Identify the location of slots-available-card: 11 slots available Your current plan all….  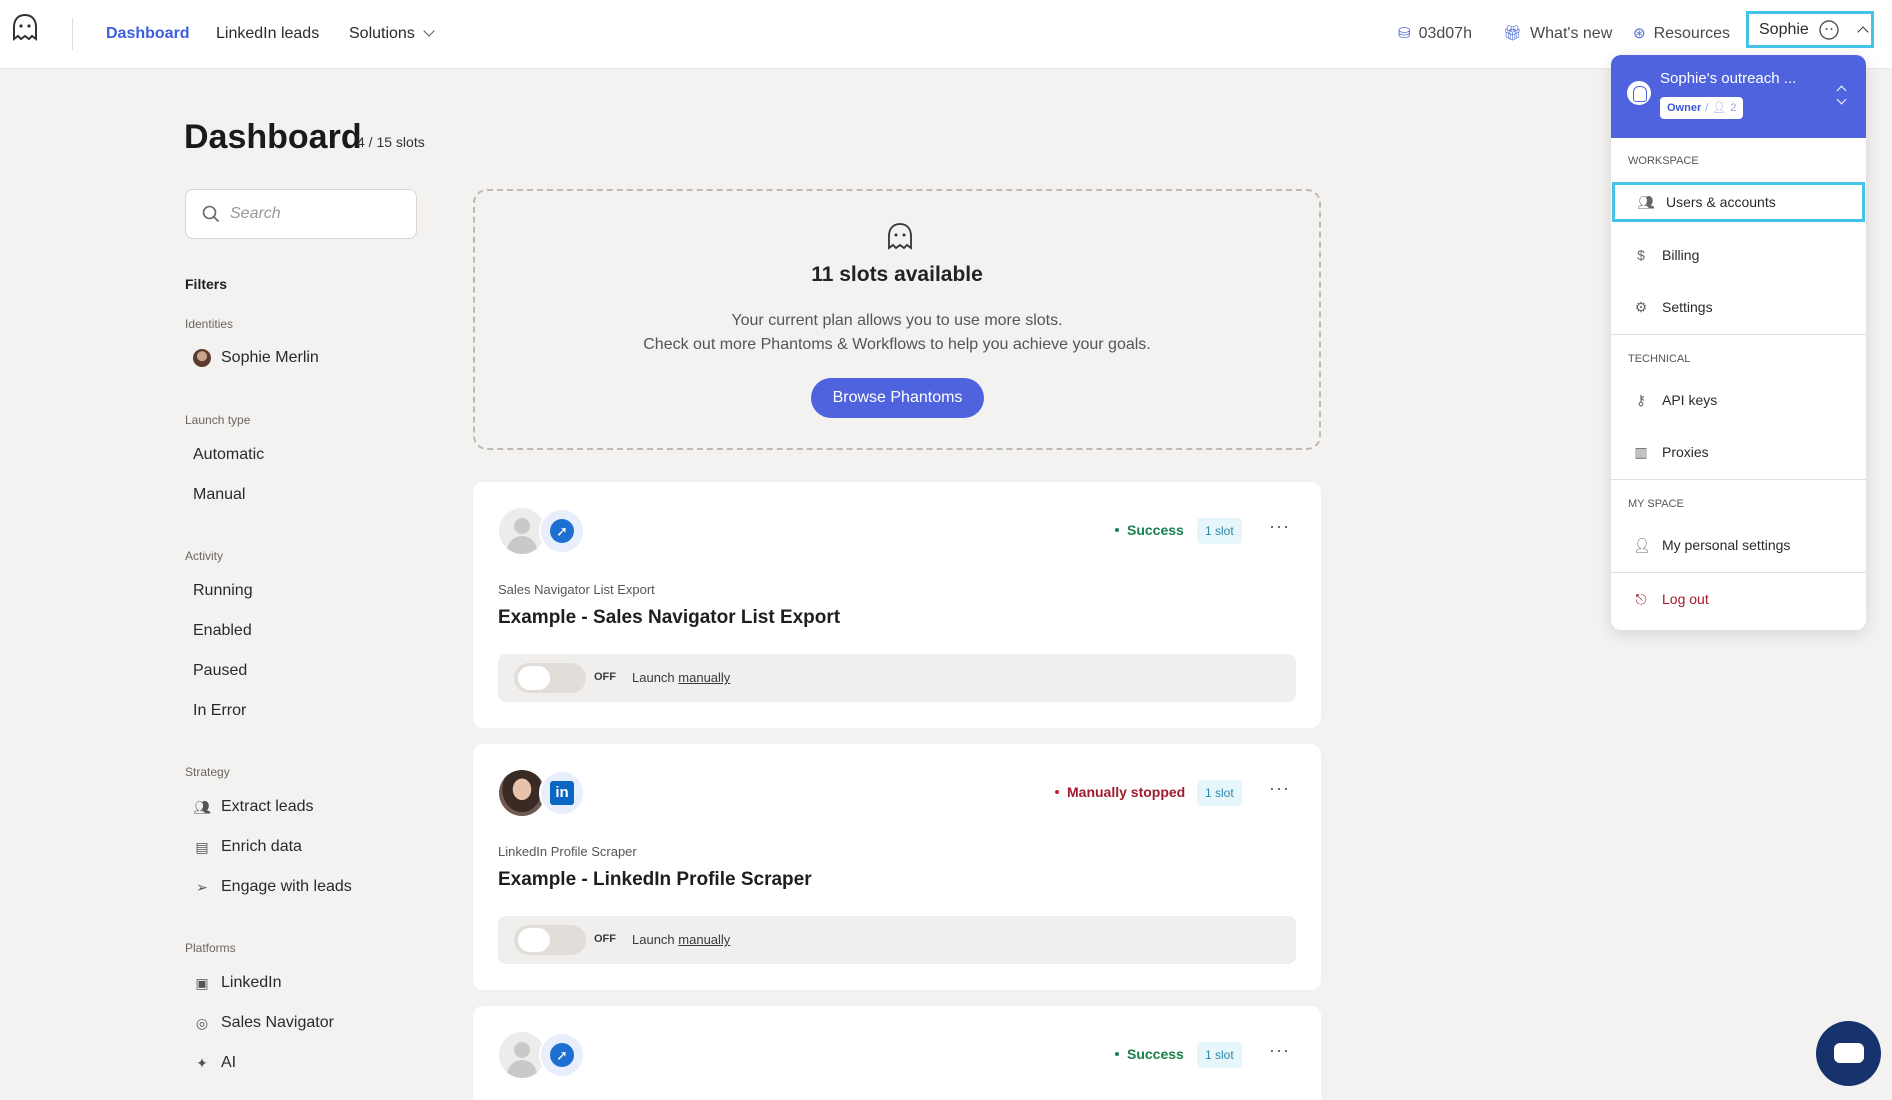
(897, 319).